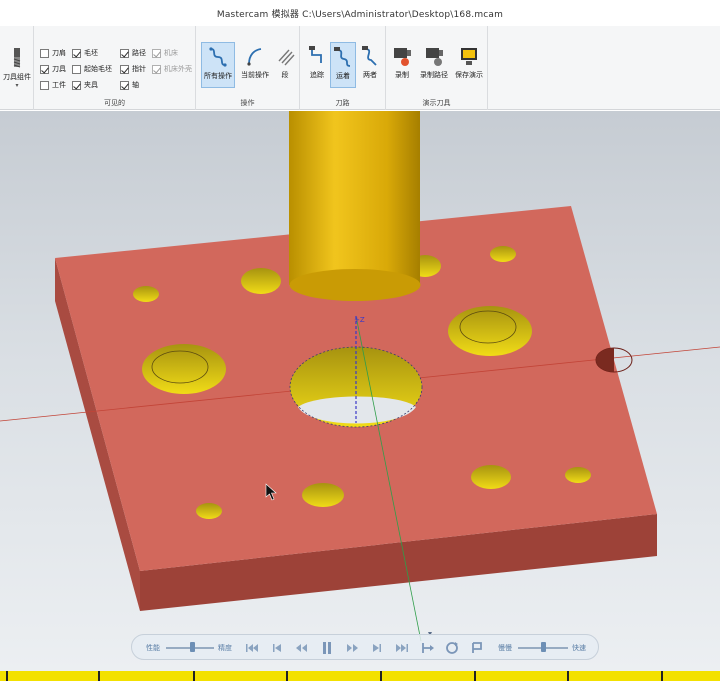  What do you see at coordinates (16, 85) in the screenshot?
I see `chevron-down-icon: ▾` at bounding box center [16, 85].